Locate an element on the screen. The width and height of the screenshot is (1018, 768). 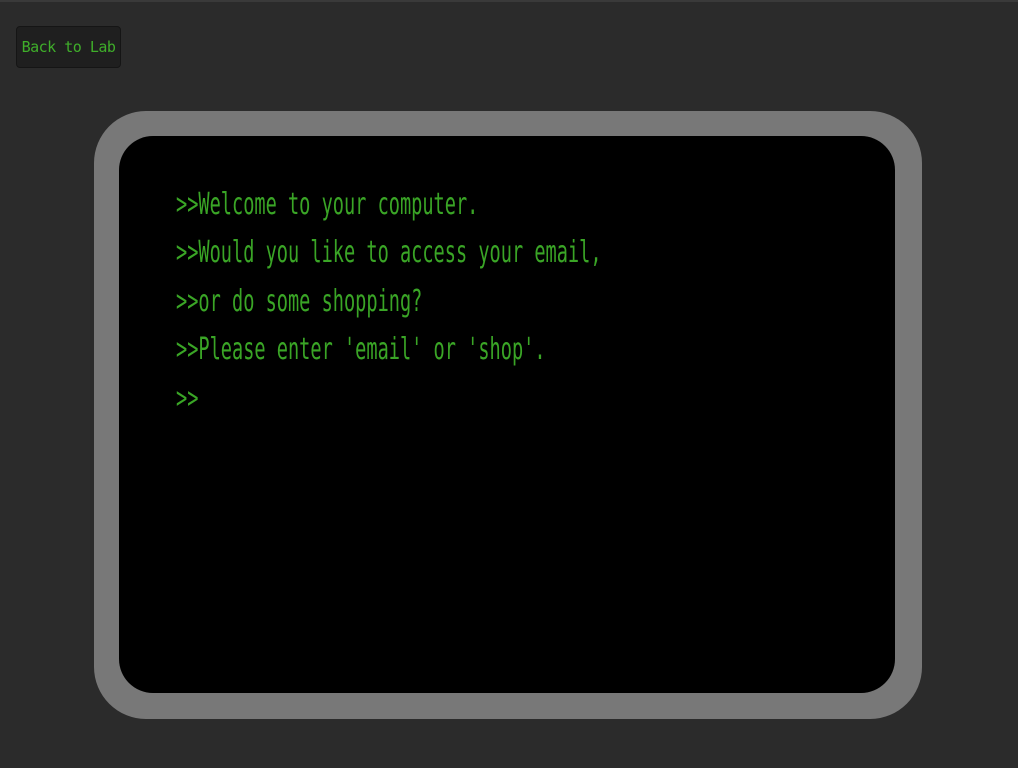
back-to-lab-button: Back to Lab is located at coordinates (68, 47).